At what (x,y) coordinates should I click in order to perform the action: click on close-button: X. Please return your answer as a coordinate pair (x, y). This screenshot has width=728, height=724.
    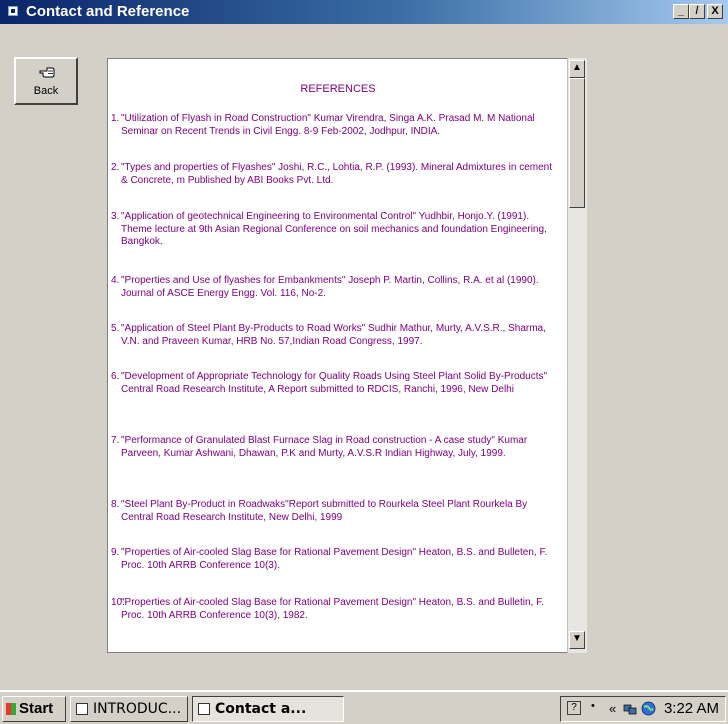
    Looking at the image, I should click on (715, 11).